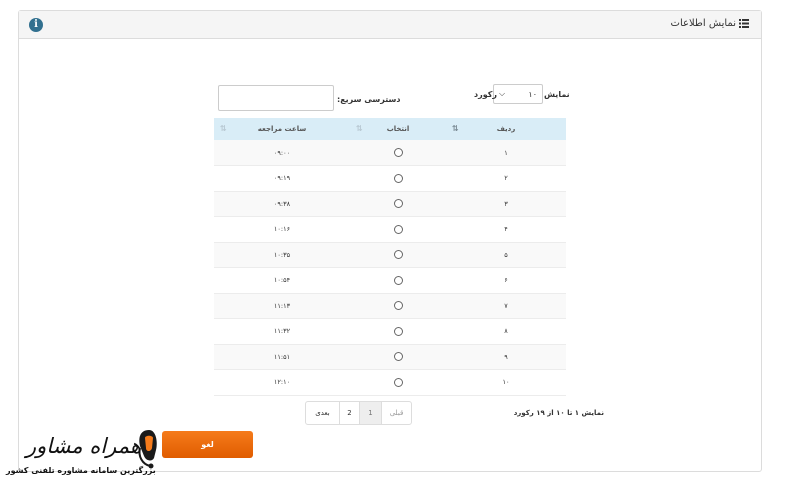  I want to click on table-row: ۶ ۱۰:۵۴, so click(390, 280).